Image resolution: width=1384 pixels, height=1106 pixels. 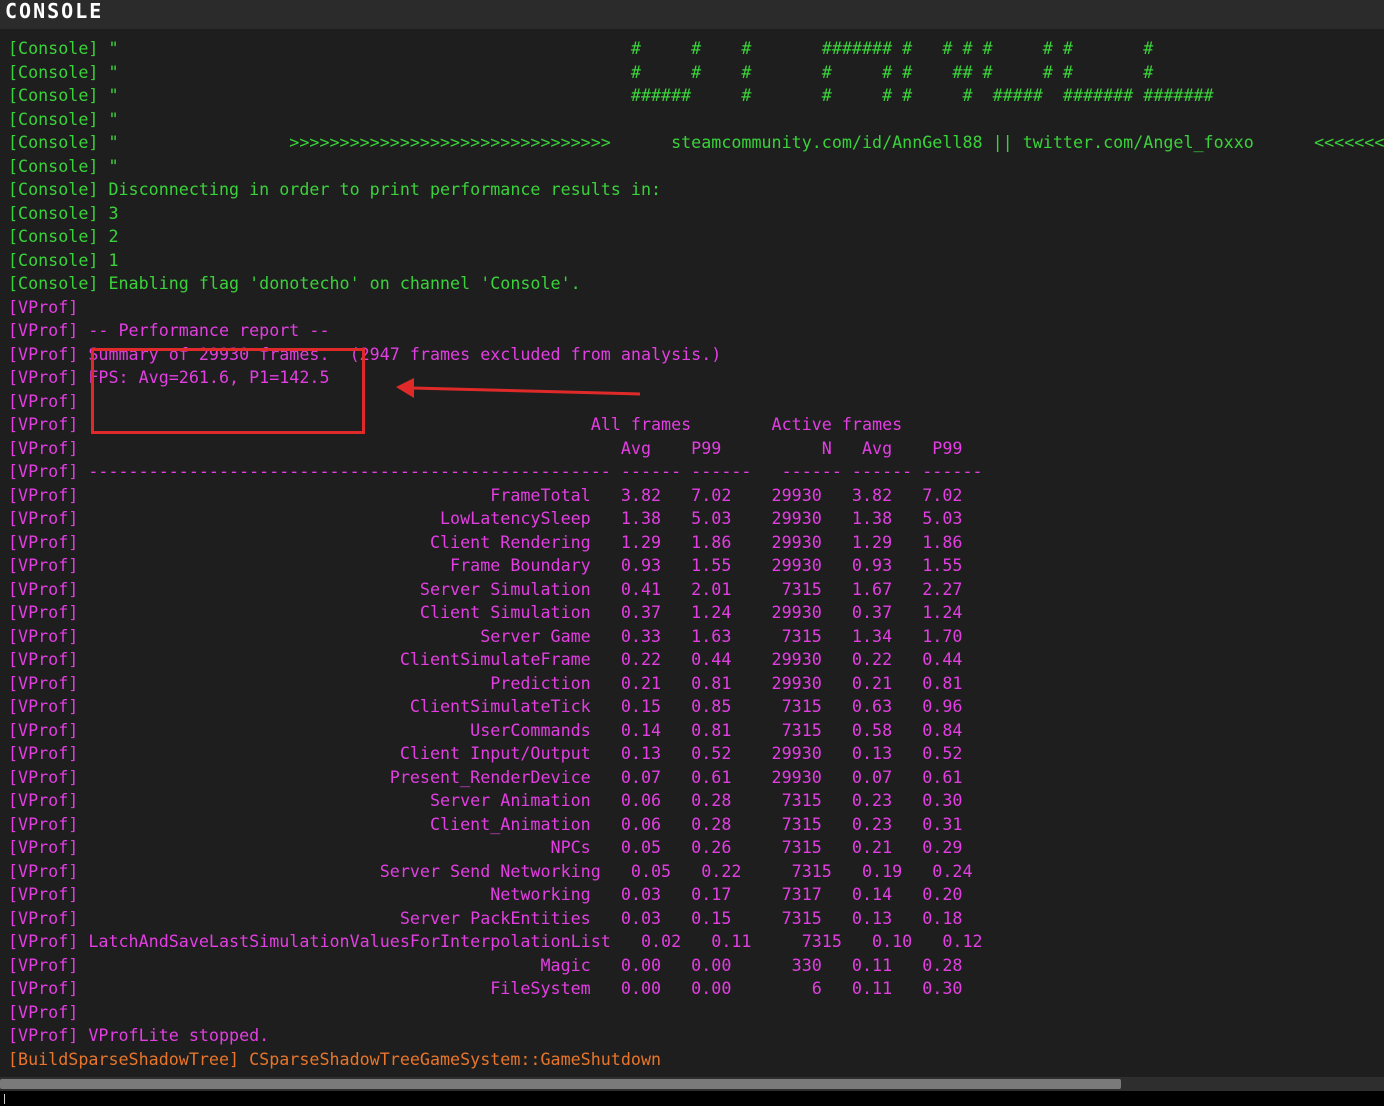 What do you see at coordinates (692, 1098) in the screenshot?
I see `console-input` at bounding box center [692, 1098].